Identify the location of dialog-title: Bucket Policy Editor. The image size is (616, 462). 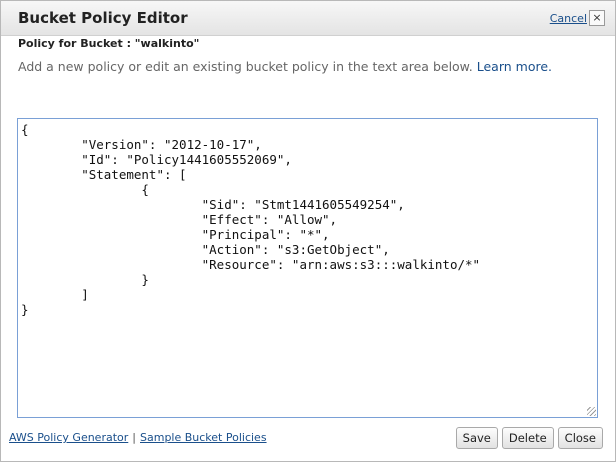
(103, 18).